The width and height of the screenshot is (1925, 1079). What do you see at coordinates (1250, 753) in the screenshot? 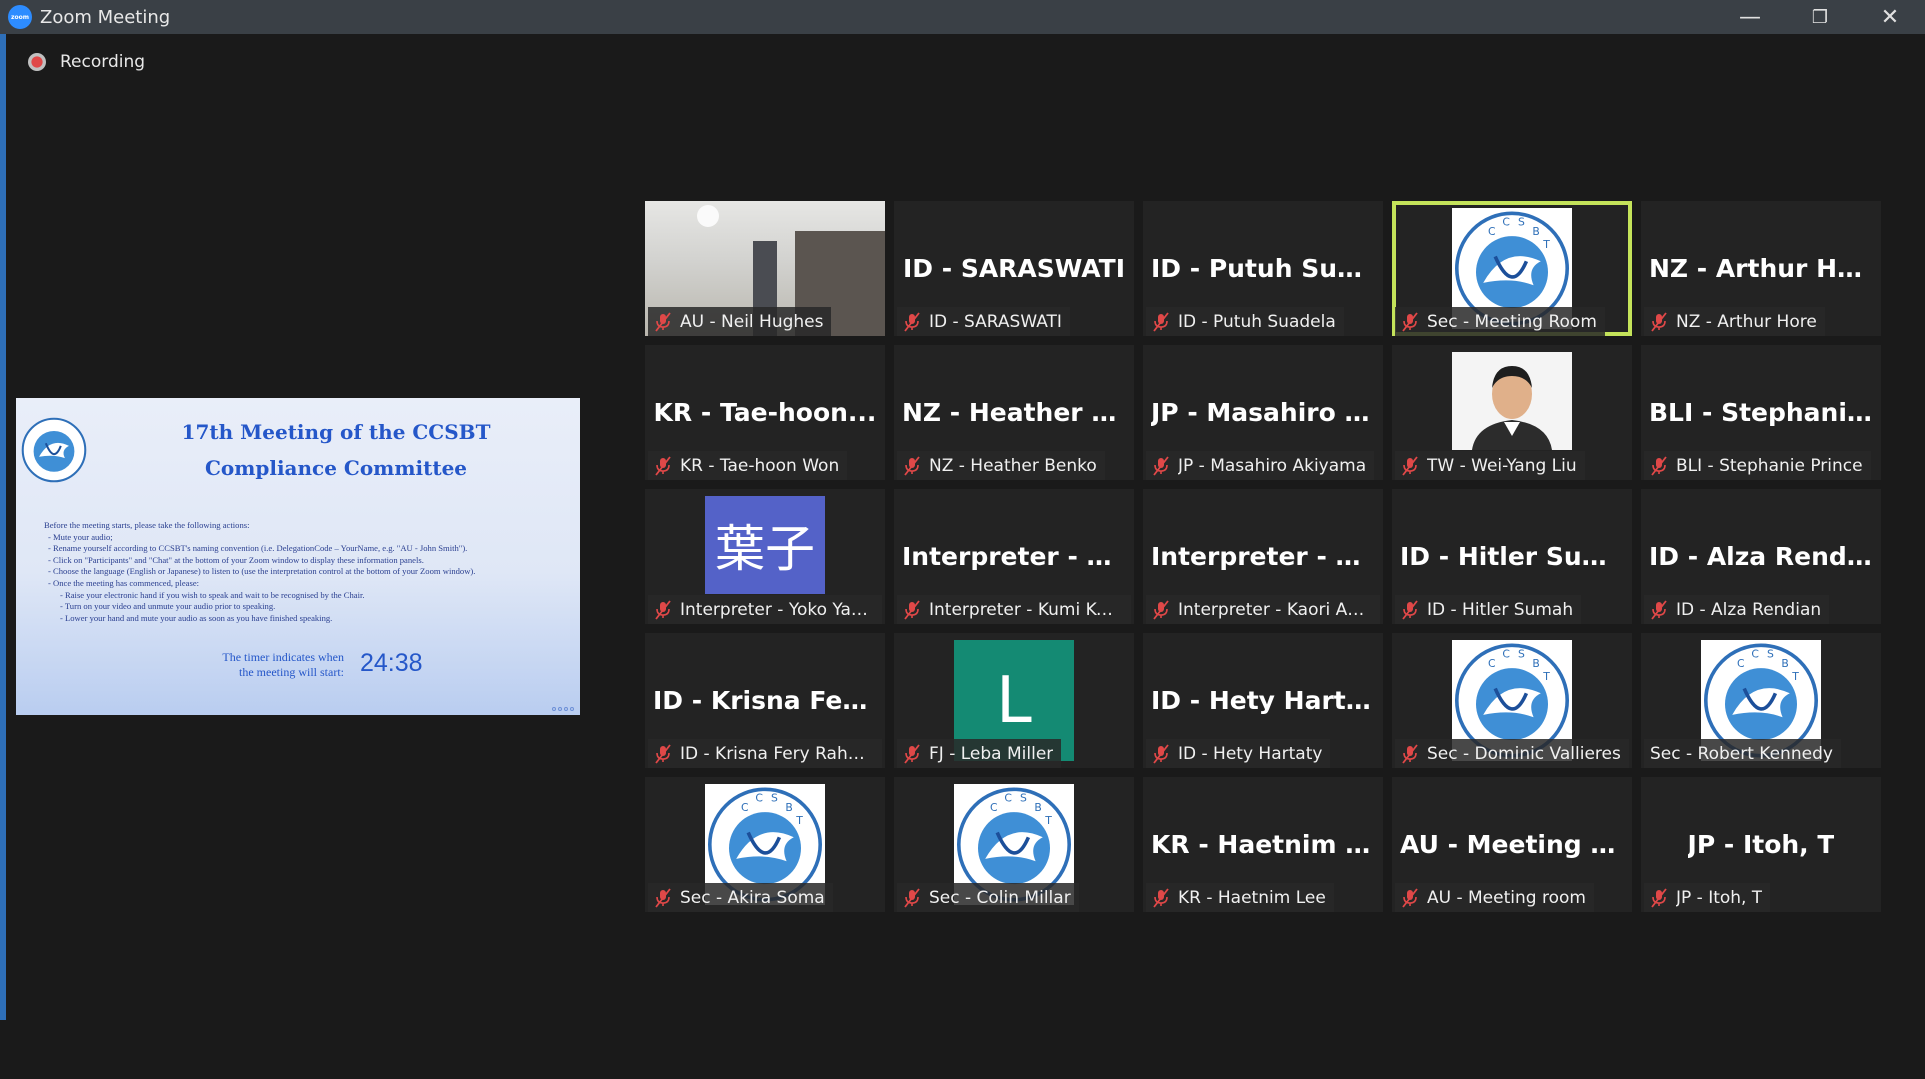
I see `participant-name: ID - Hety Hartaty` at bounding box center [1250, 753].